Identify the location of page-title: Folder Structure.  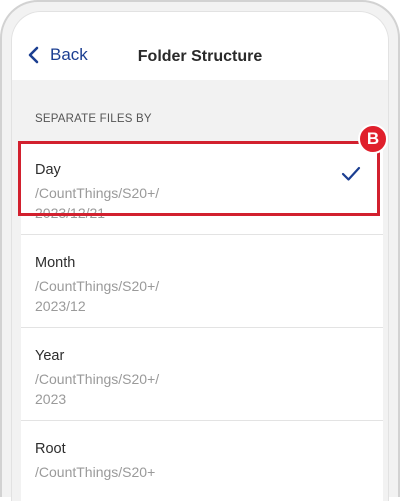
(200, 56).